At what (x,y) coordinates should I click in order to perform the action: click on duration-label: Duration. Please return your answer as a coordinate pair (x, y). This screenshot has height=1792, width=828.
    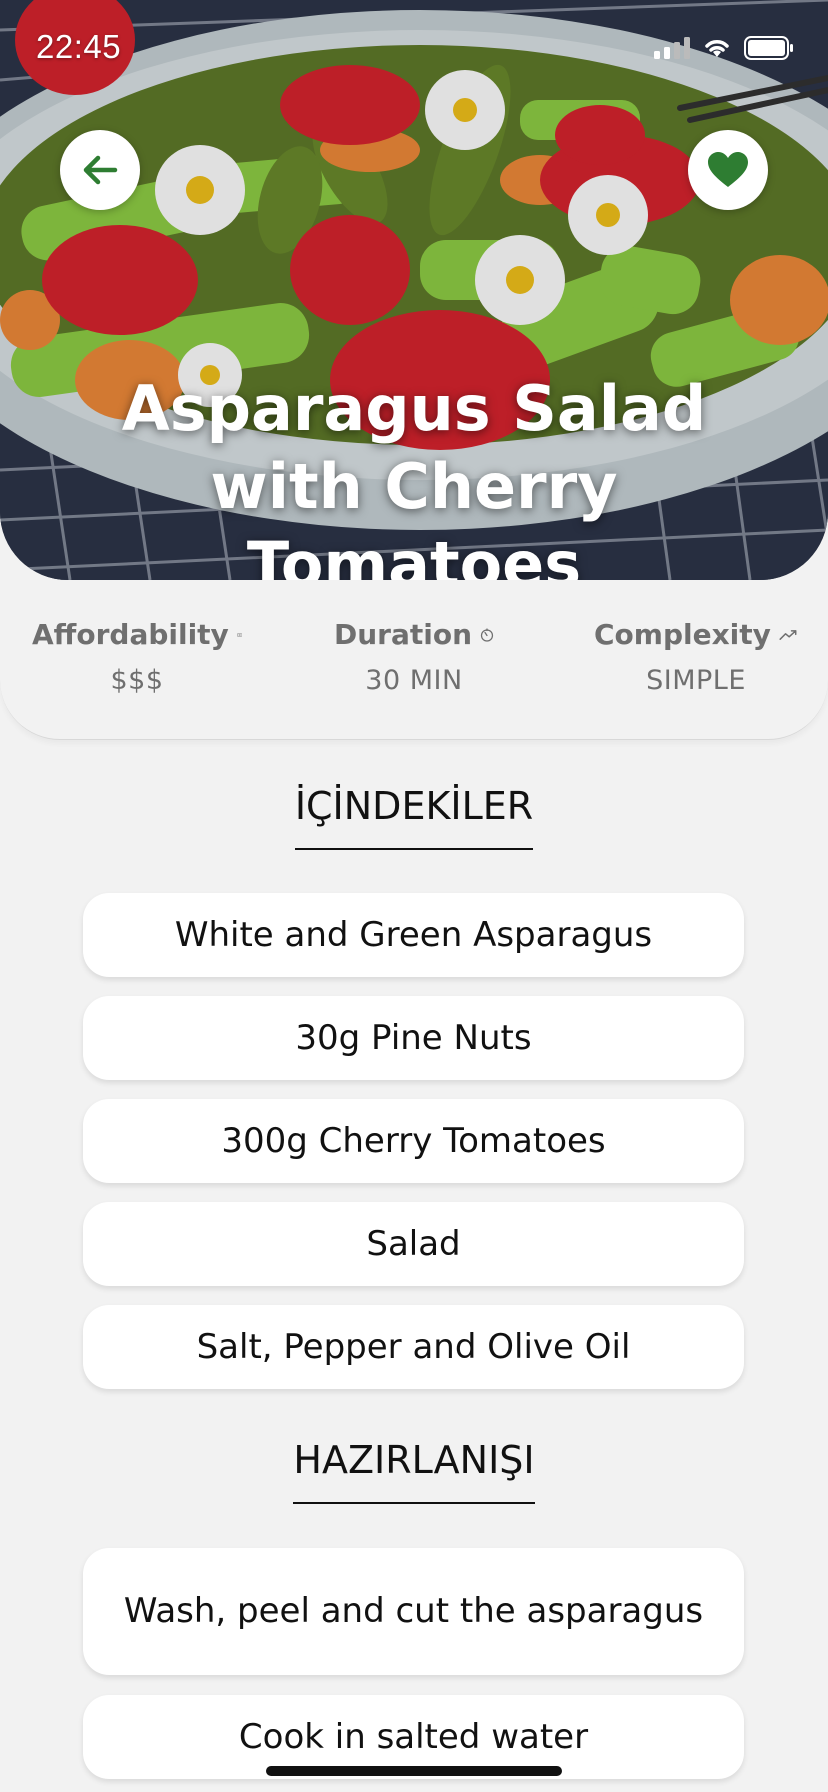
    Looking at the image, I should click on (403, 634).